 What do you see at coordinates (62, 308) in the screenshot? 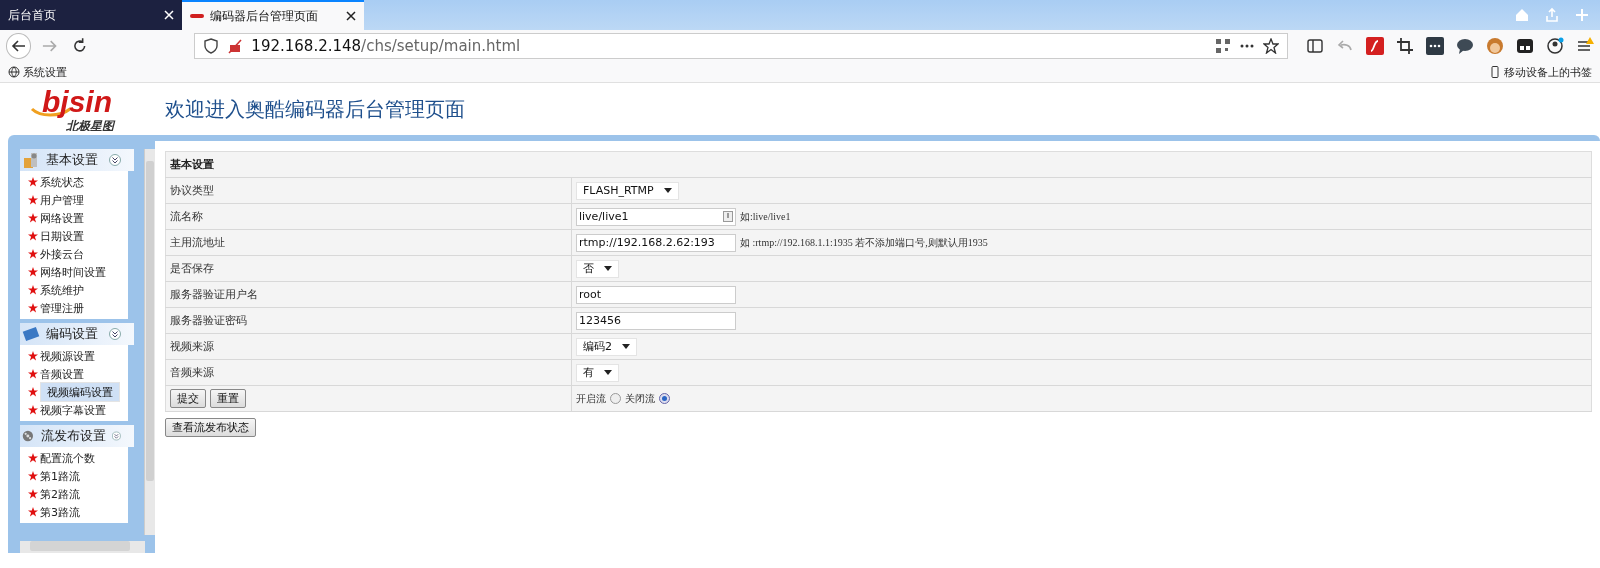
I see `menu-item: 管理注册` at bounding box center [62, 308].